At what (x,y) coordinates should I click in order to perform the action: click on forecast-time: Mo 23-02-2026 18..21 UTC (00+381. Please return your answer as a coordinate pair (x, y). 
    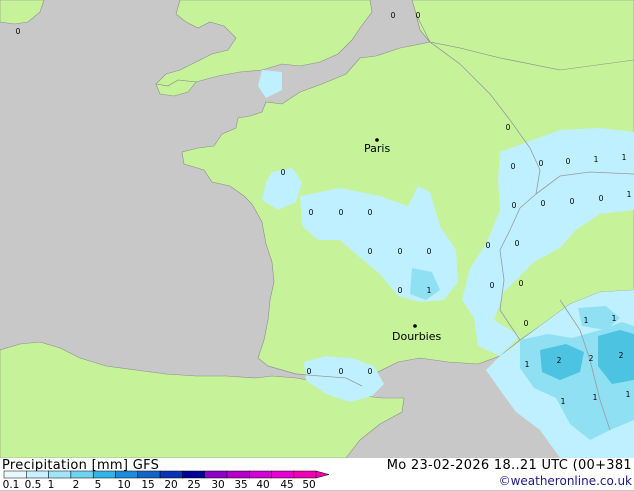
    Looking at the image, I should click on (509, 465).